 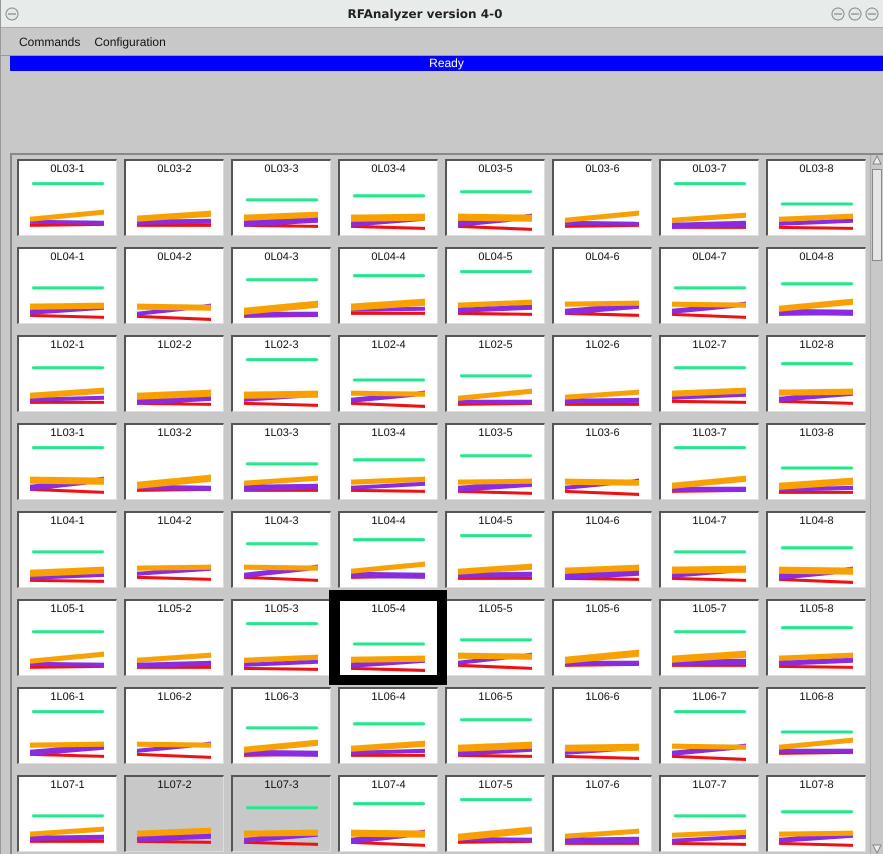 What do you see at coordinates (602, 169) in the screenshot?
I see `plot-label: 0L03-6` at bounding box center [602, 169].